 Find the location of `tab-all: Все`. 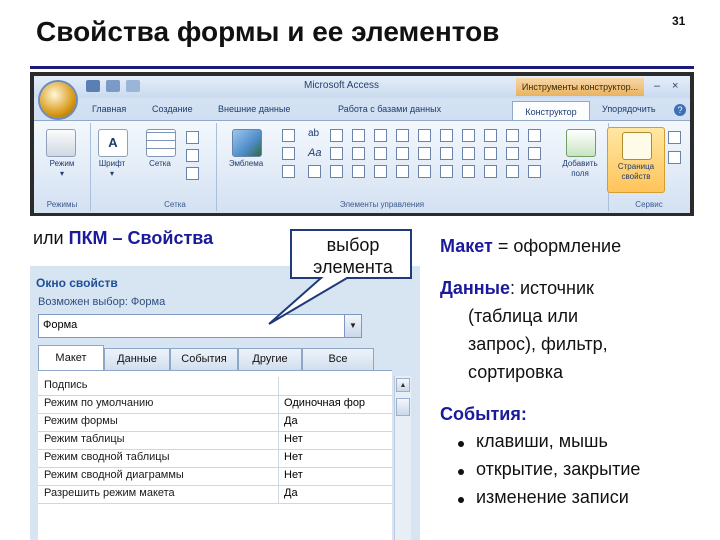

tab-all: Все is located at coordinates (338, 359).